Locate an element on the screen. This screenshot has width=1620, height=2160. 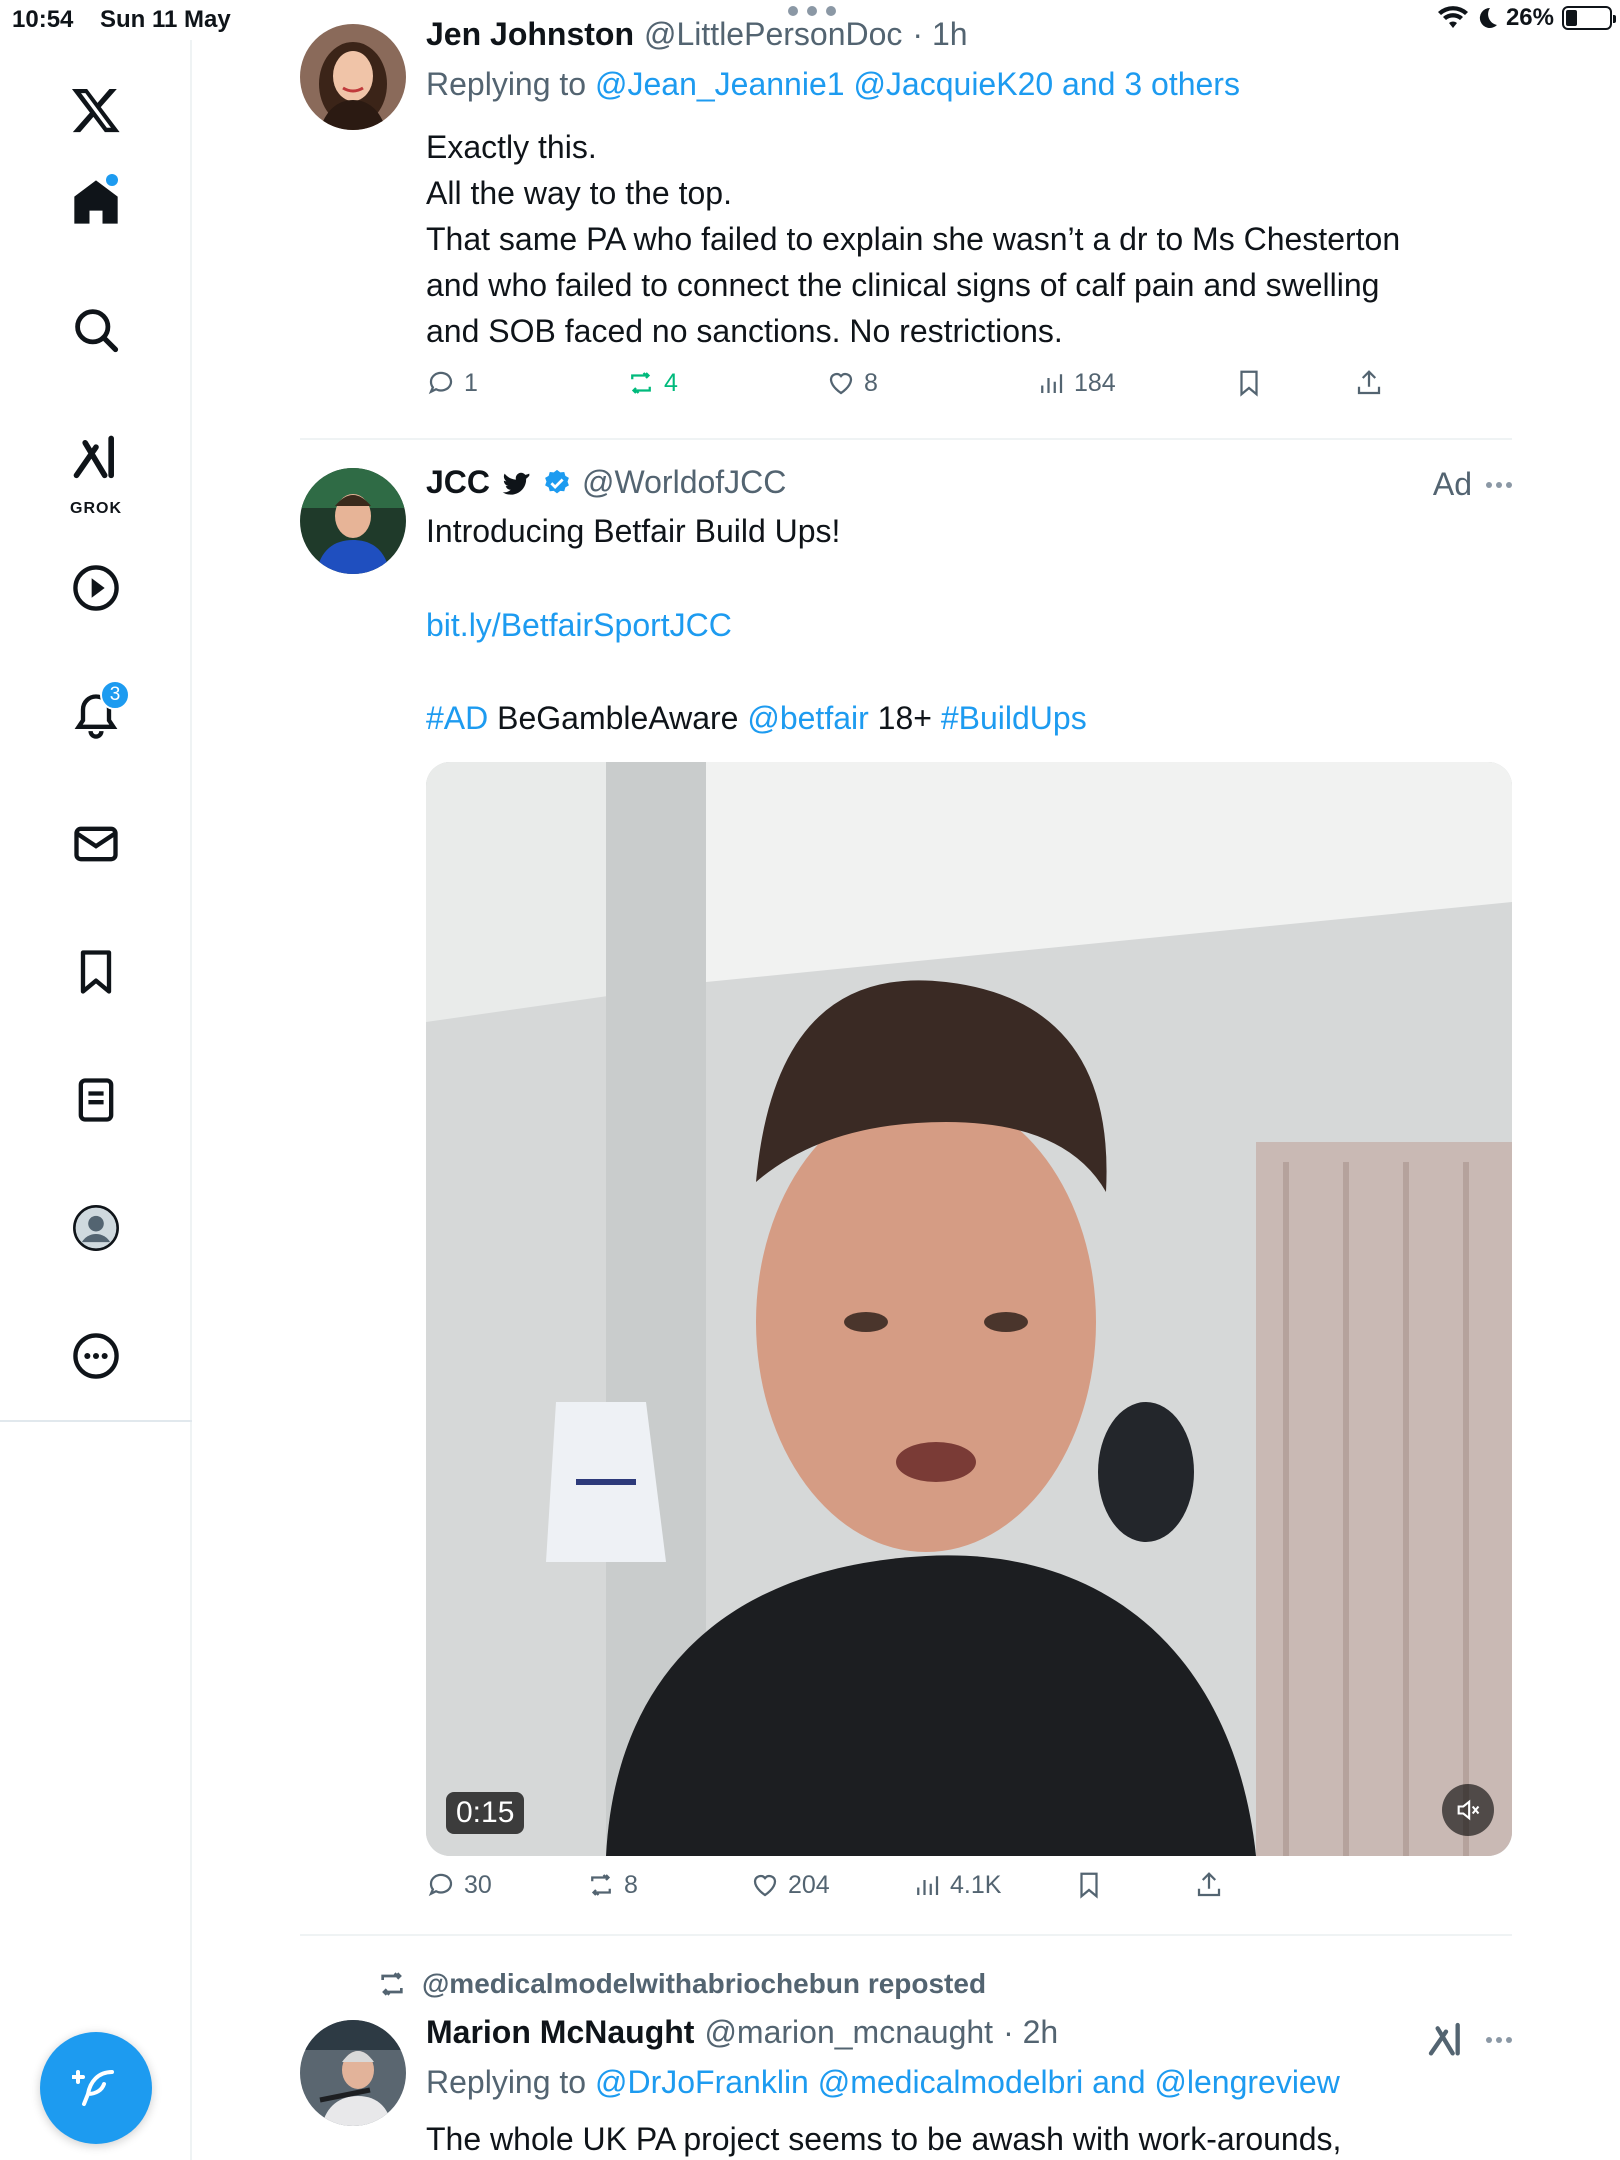
battery-percent: 26% is located at coordinates (1529, 17).